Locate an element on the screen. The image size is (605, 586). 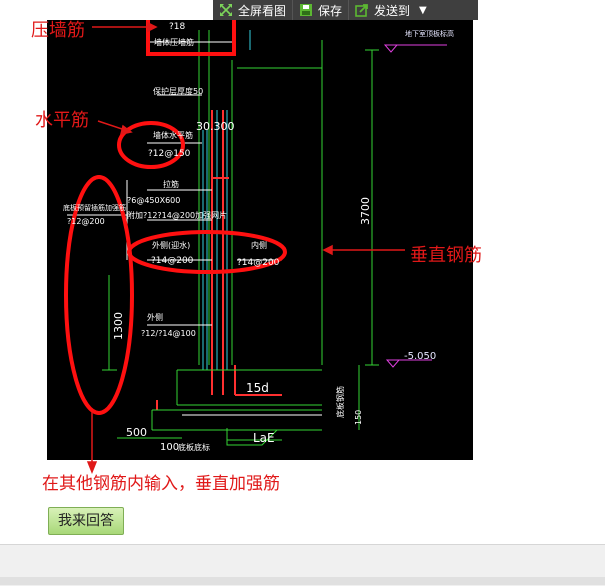
compression-bar-highlight is located at coordinates (191, 38).